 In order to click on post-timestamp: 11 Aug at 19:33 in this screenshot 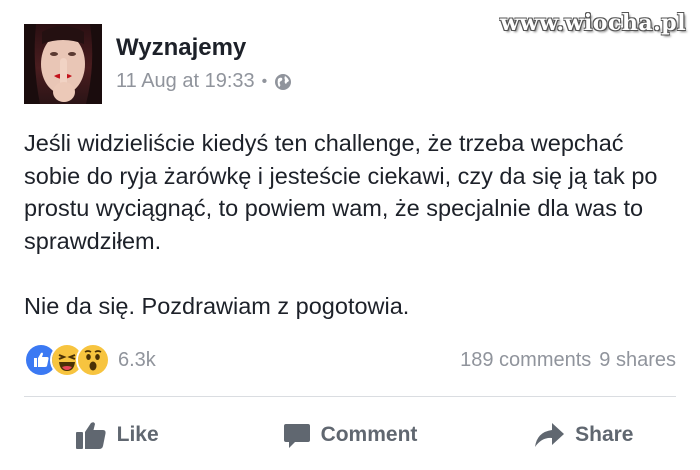, I will do `click(185, 81)`.